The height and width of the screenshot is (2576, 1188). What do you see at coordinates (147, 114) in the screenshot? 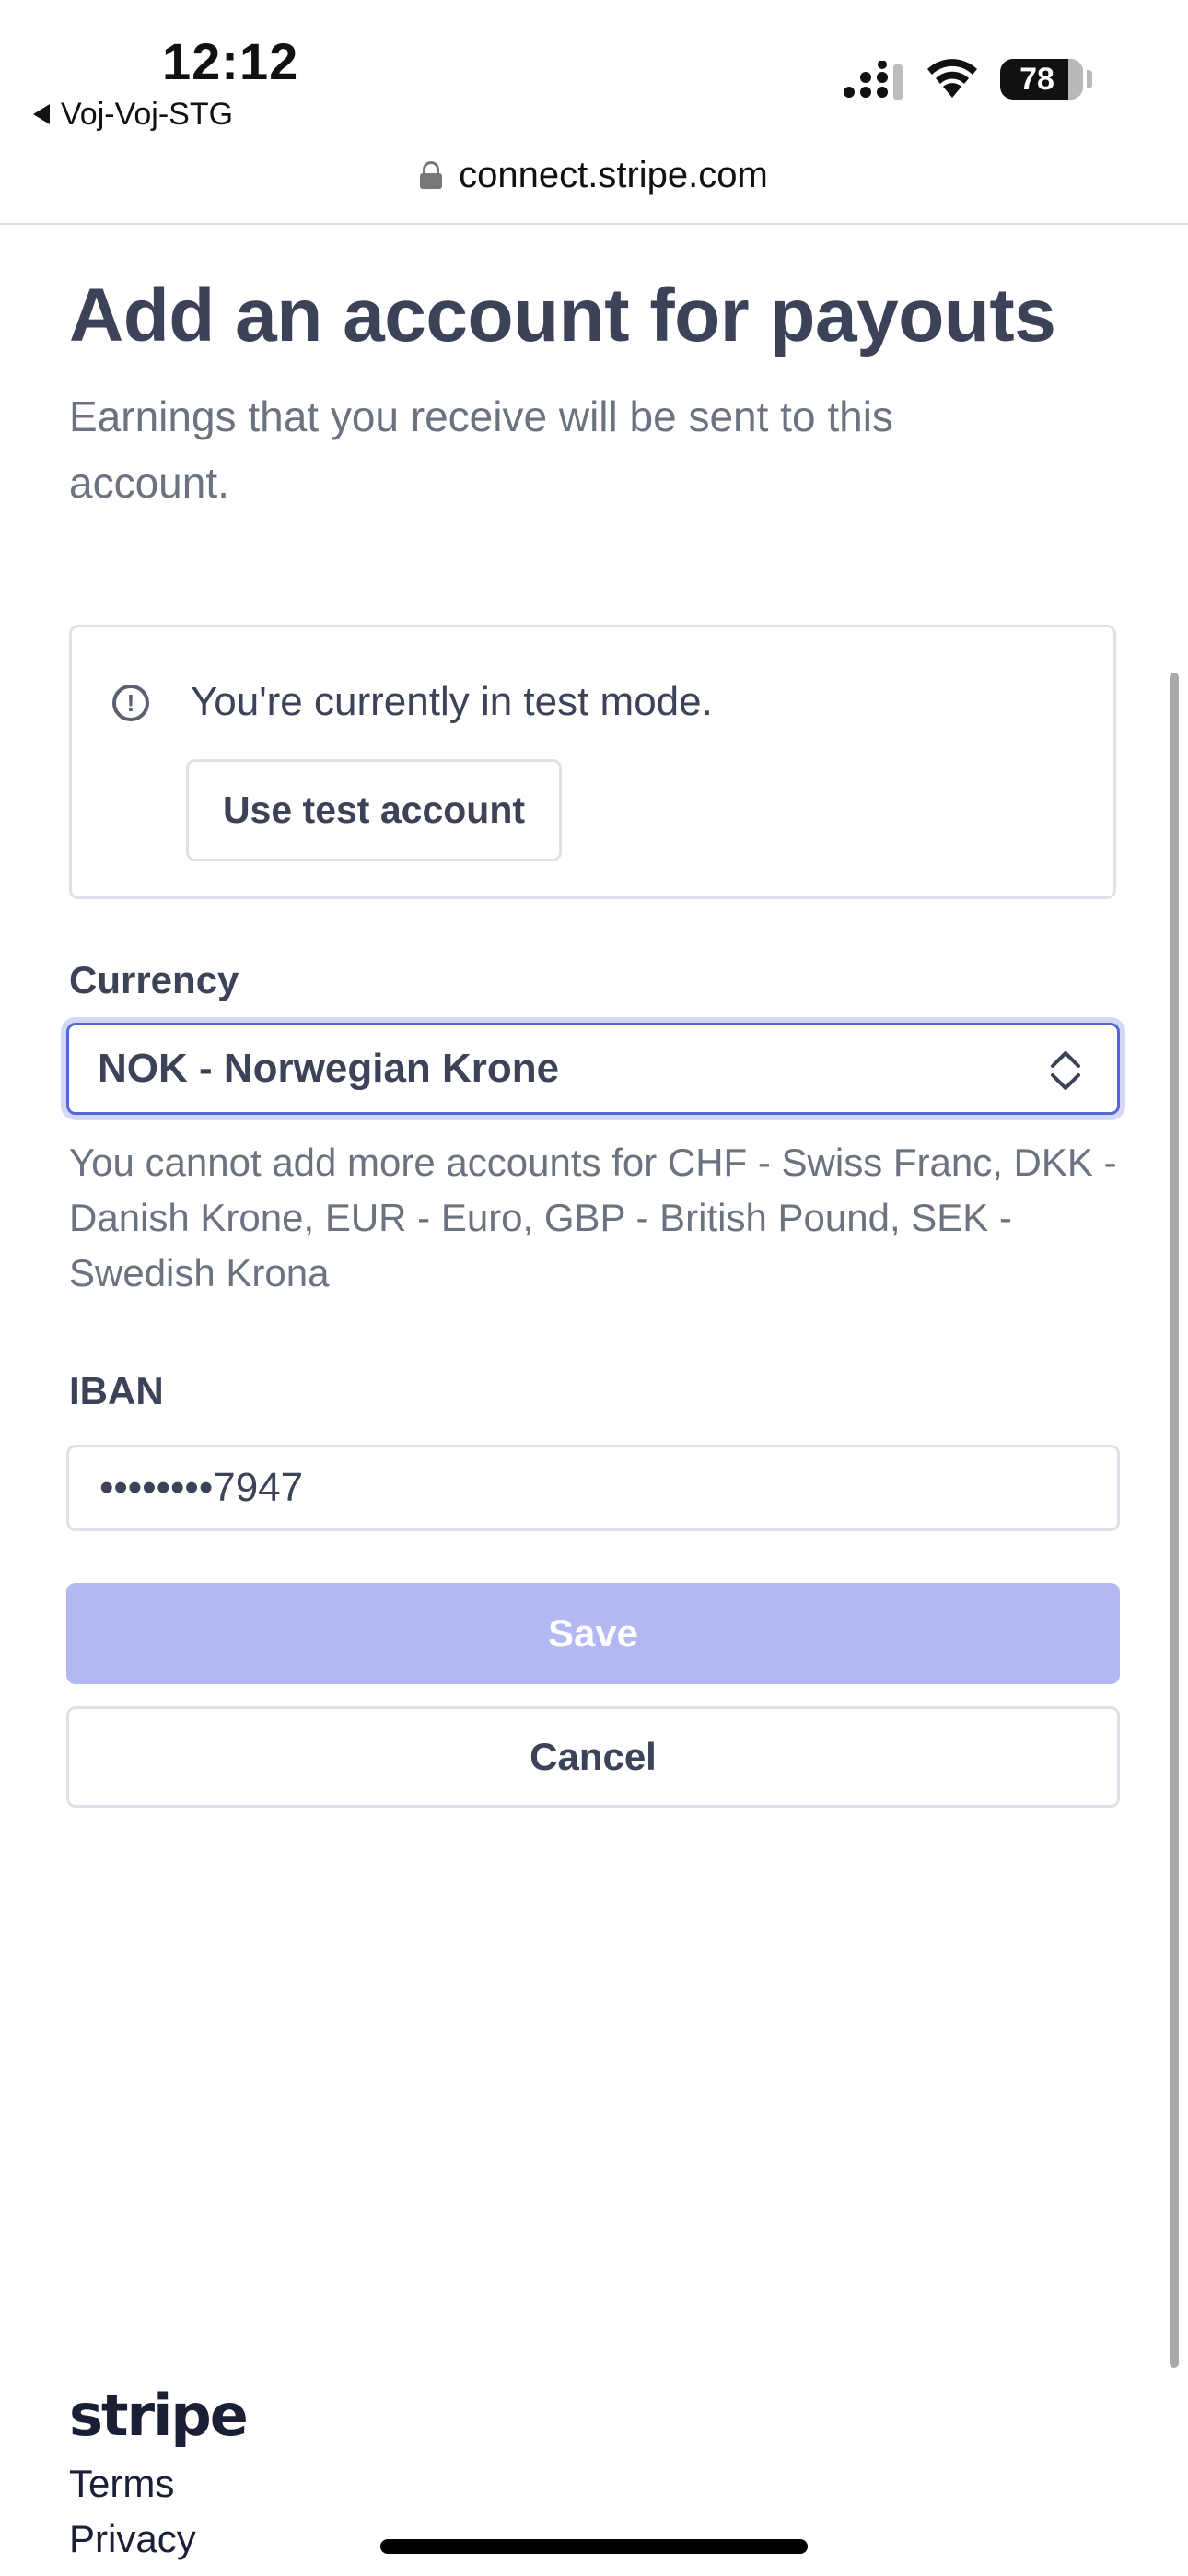
I see `back-app-label: Voj-Voj-STG` at bounding box center [147, 114].